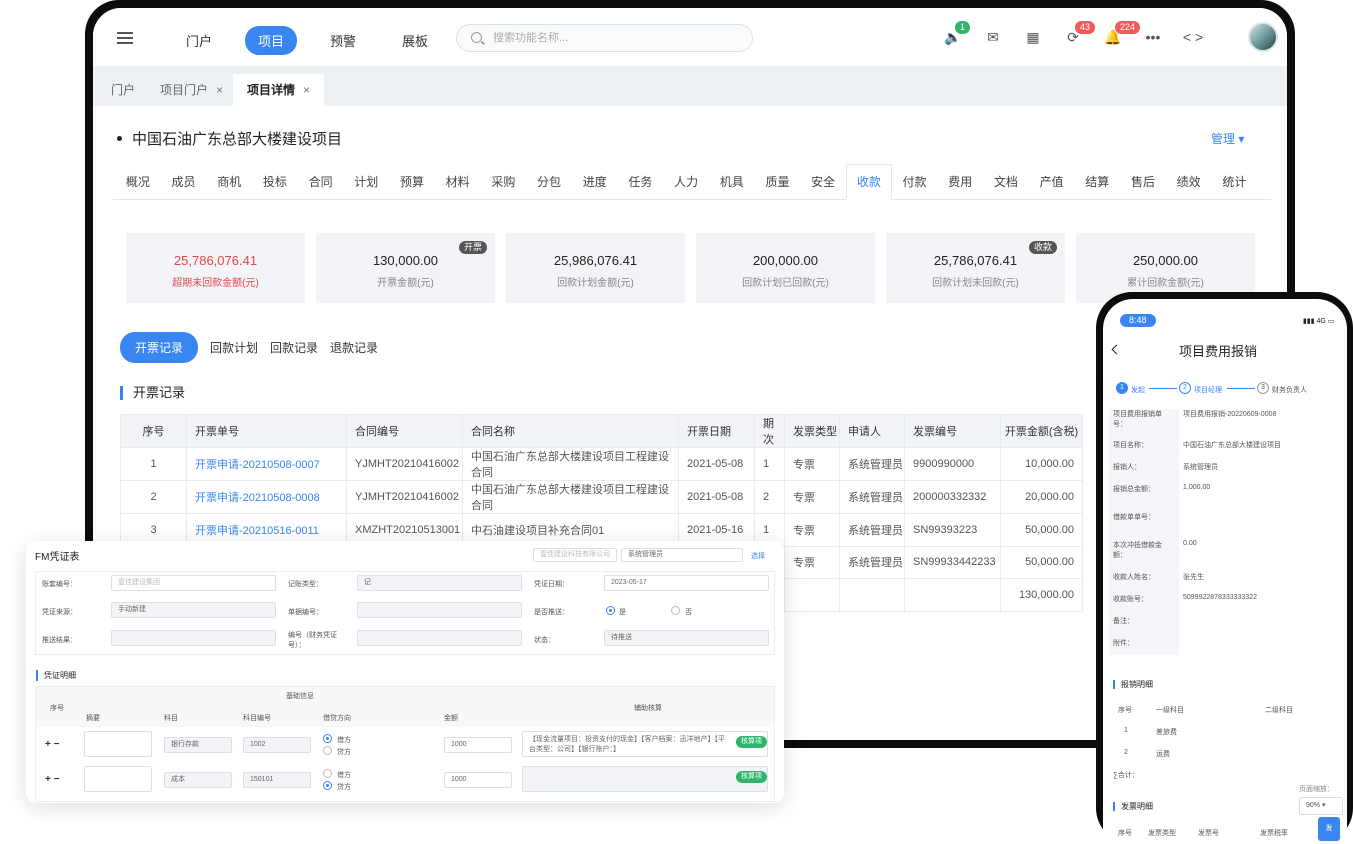 This screenshot has height=844, width=1353. What do you see at coordinates (641, 188) in the screenshot?
I see `module-tab: 任务` at bounding box center [641, 188].